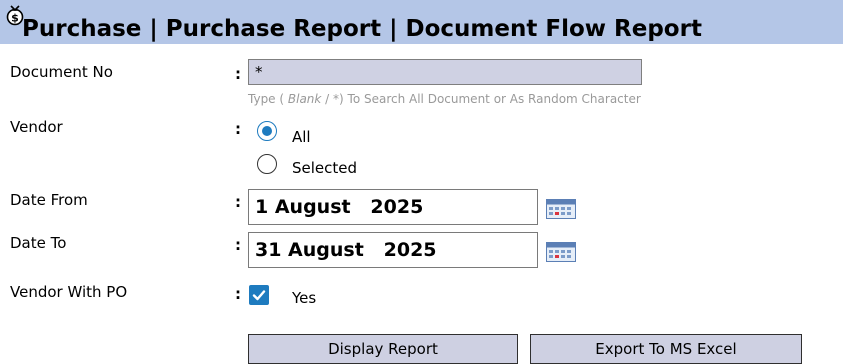  I want to click on export-excel-button: Export To MS Excel, so click(666, 349).